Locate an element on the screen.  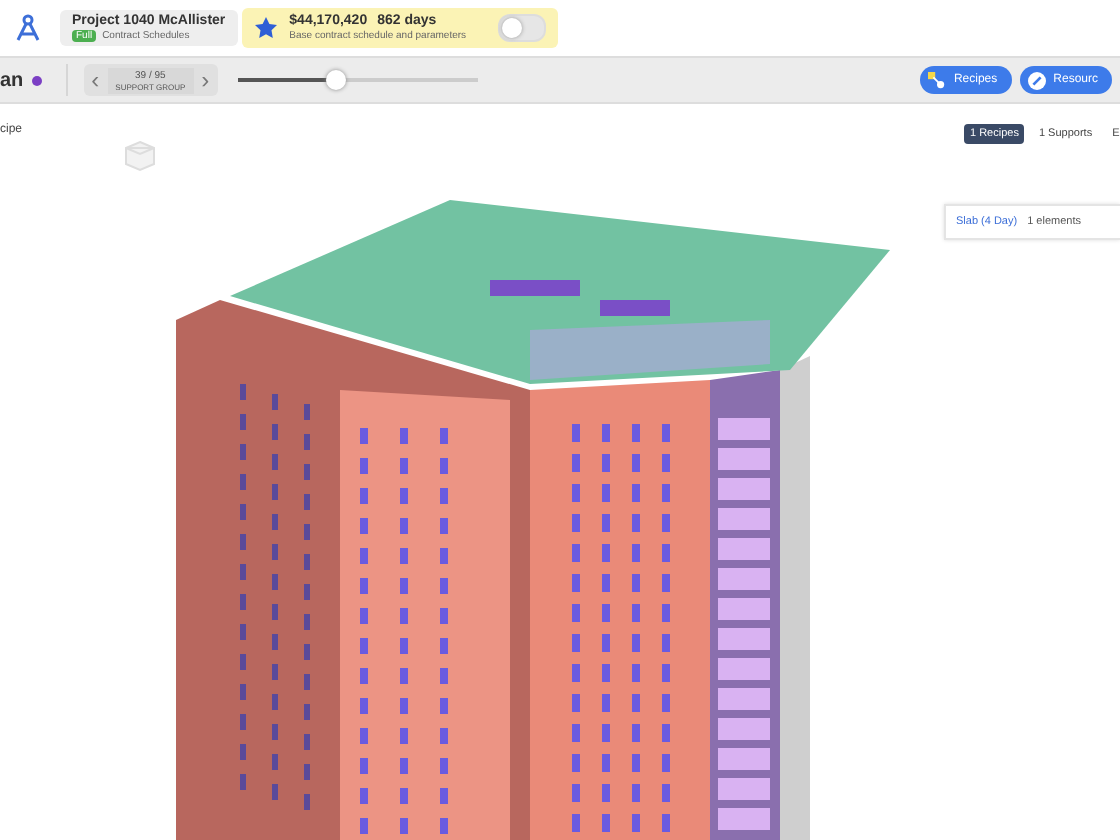
compass-logo-icon is located at coordinates (28, 28).